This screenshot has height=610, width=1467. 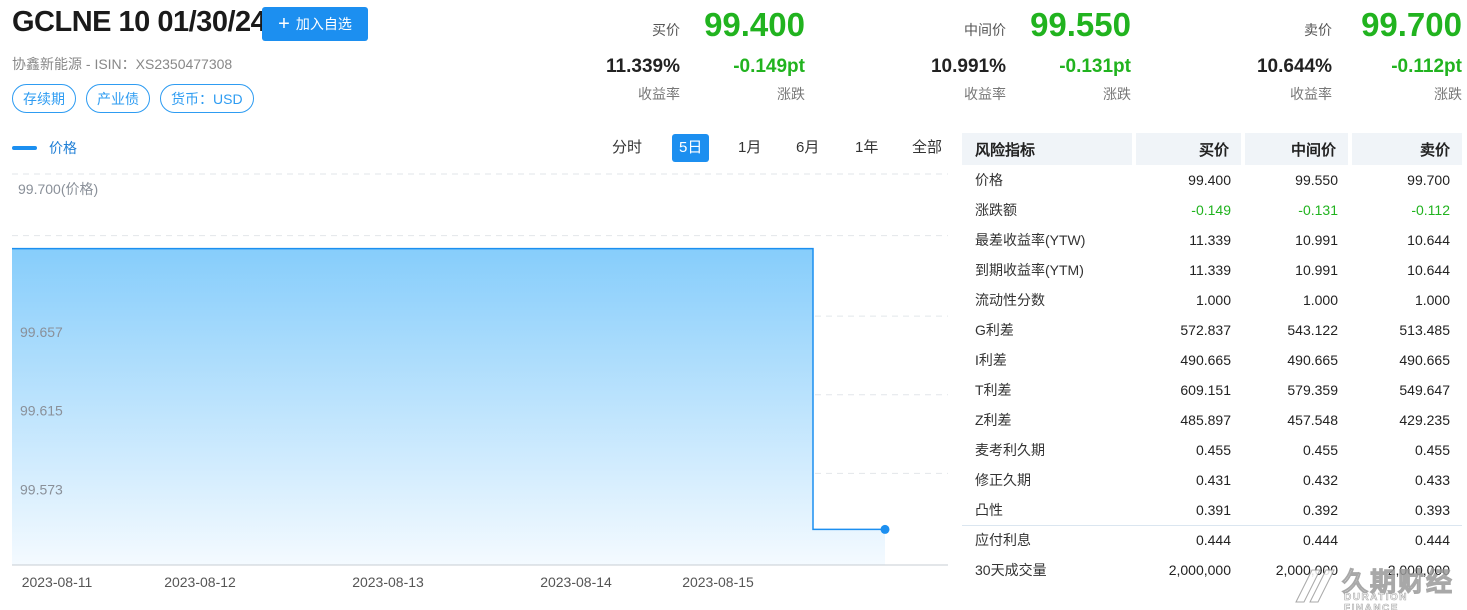 I want to click on tag-status: 存续期, so click(x=44, y=98).